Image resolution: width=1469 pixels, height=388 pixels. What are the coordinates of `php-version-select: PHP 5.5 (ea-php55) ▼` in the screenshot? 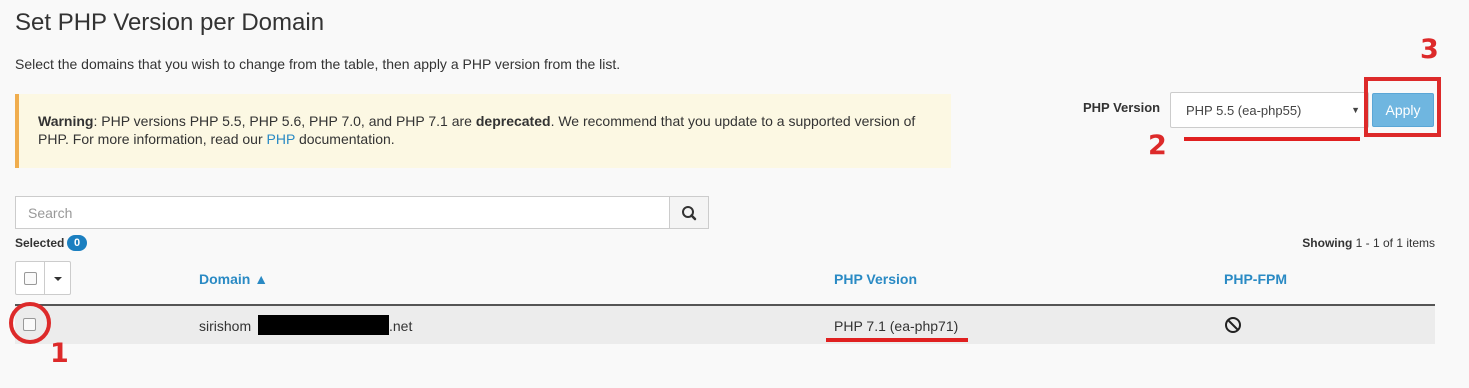 It's located at (1269, 110).